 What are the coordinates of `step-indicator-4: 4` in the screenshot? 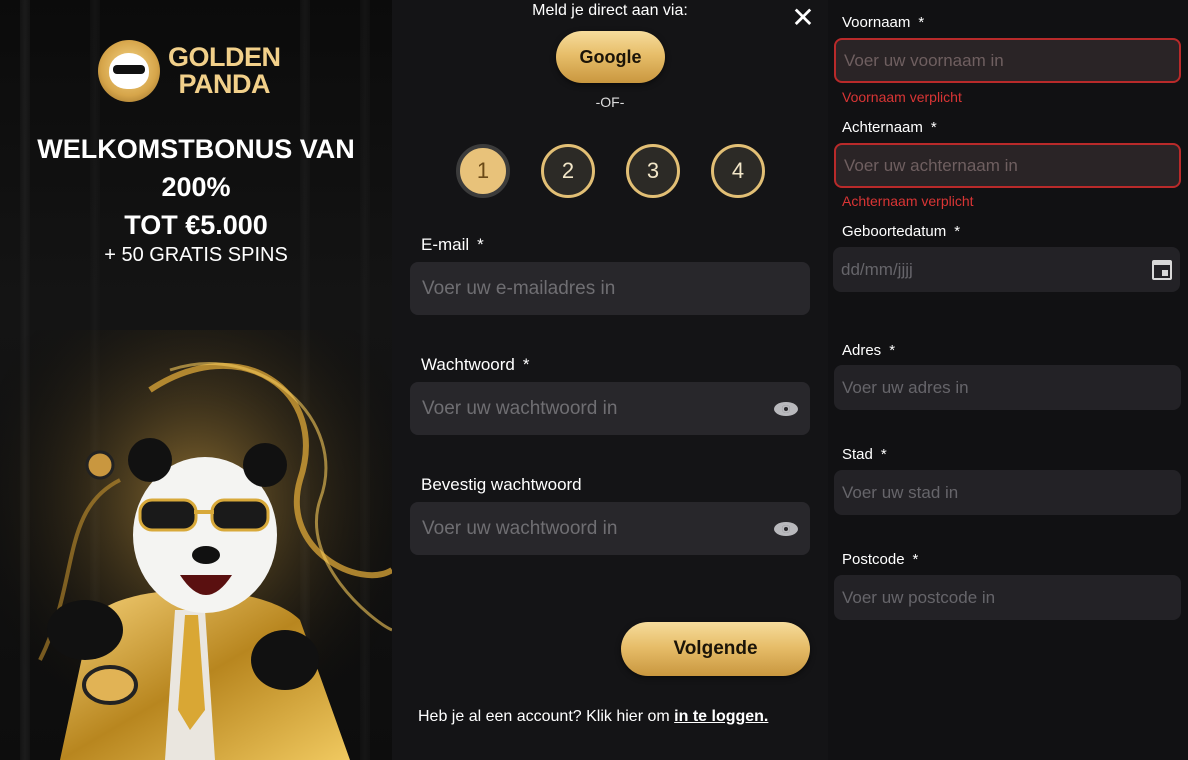 It's located at (738, 171).